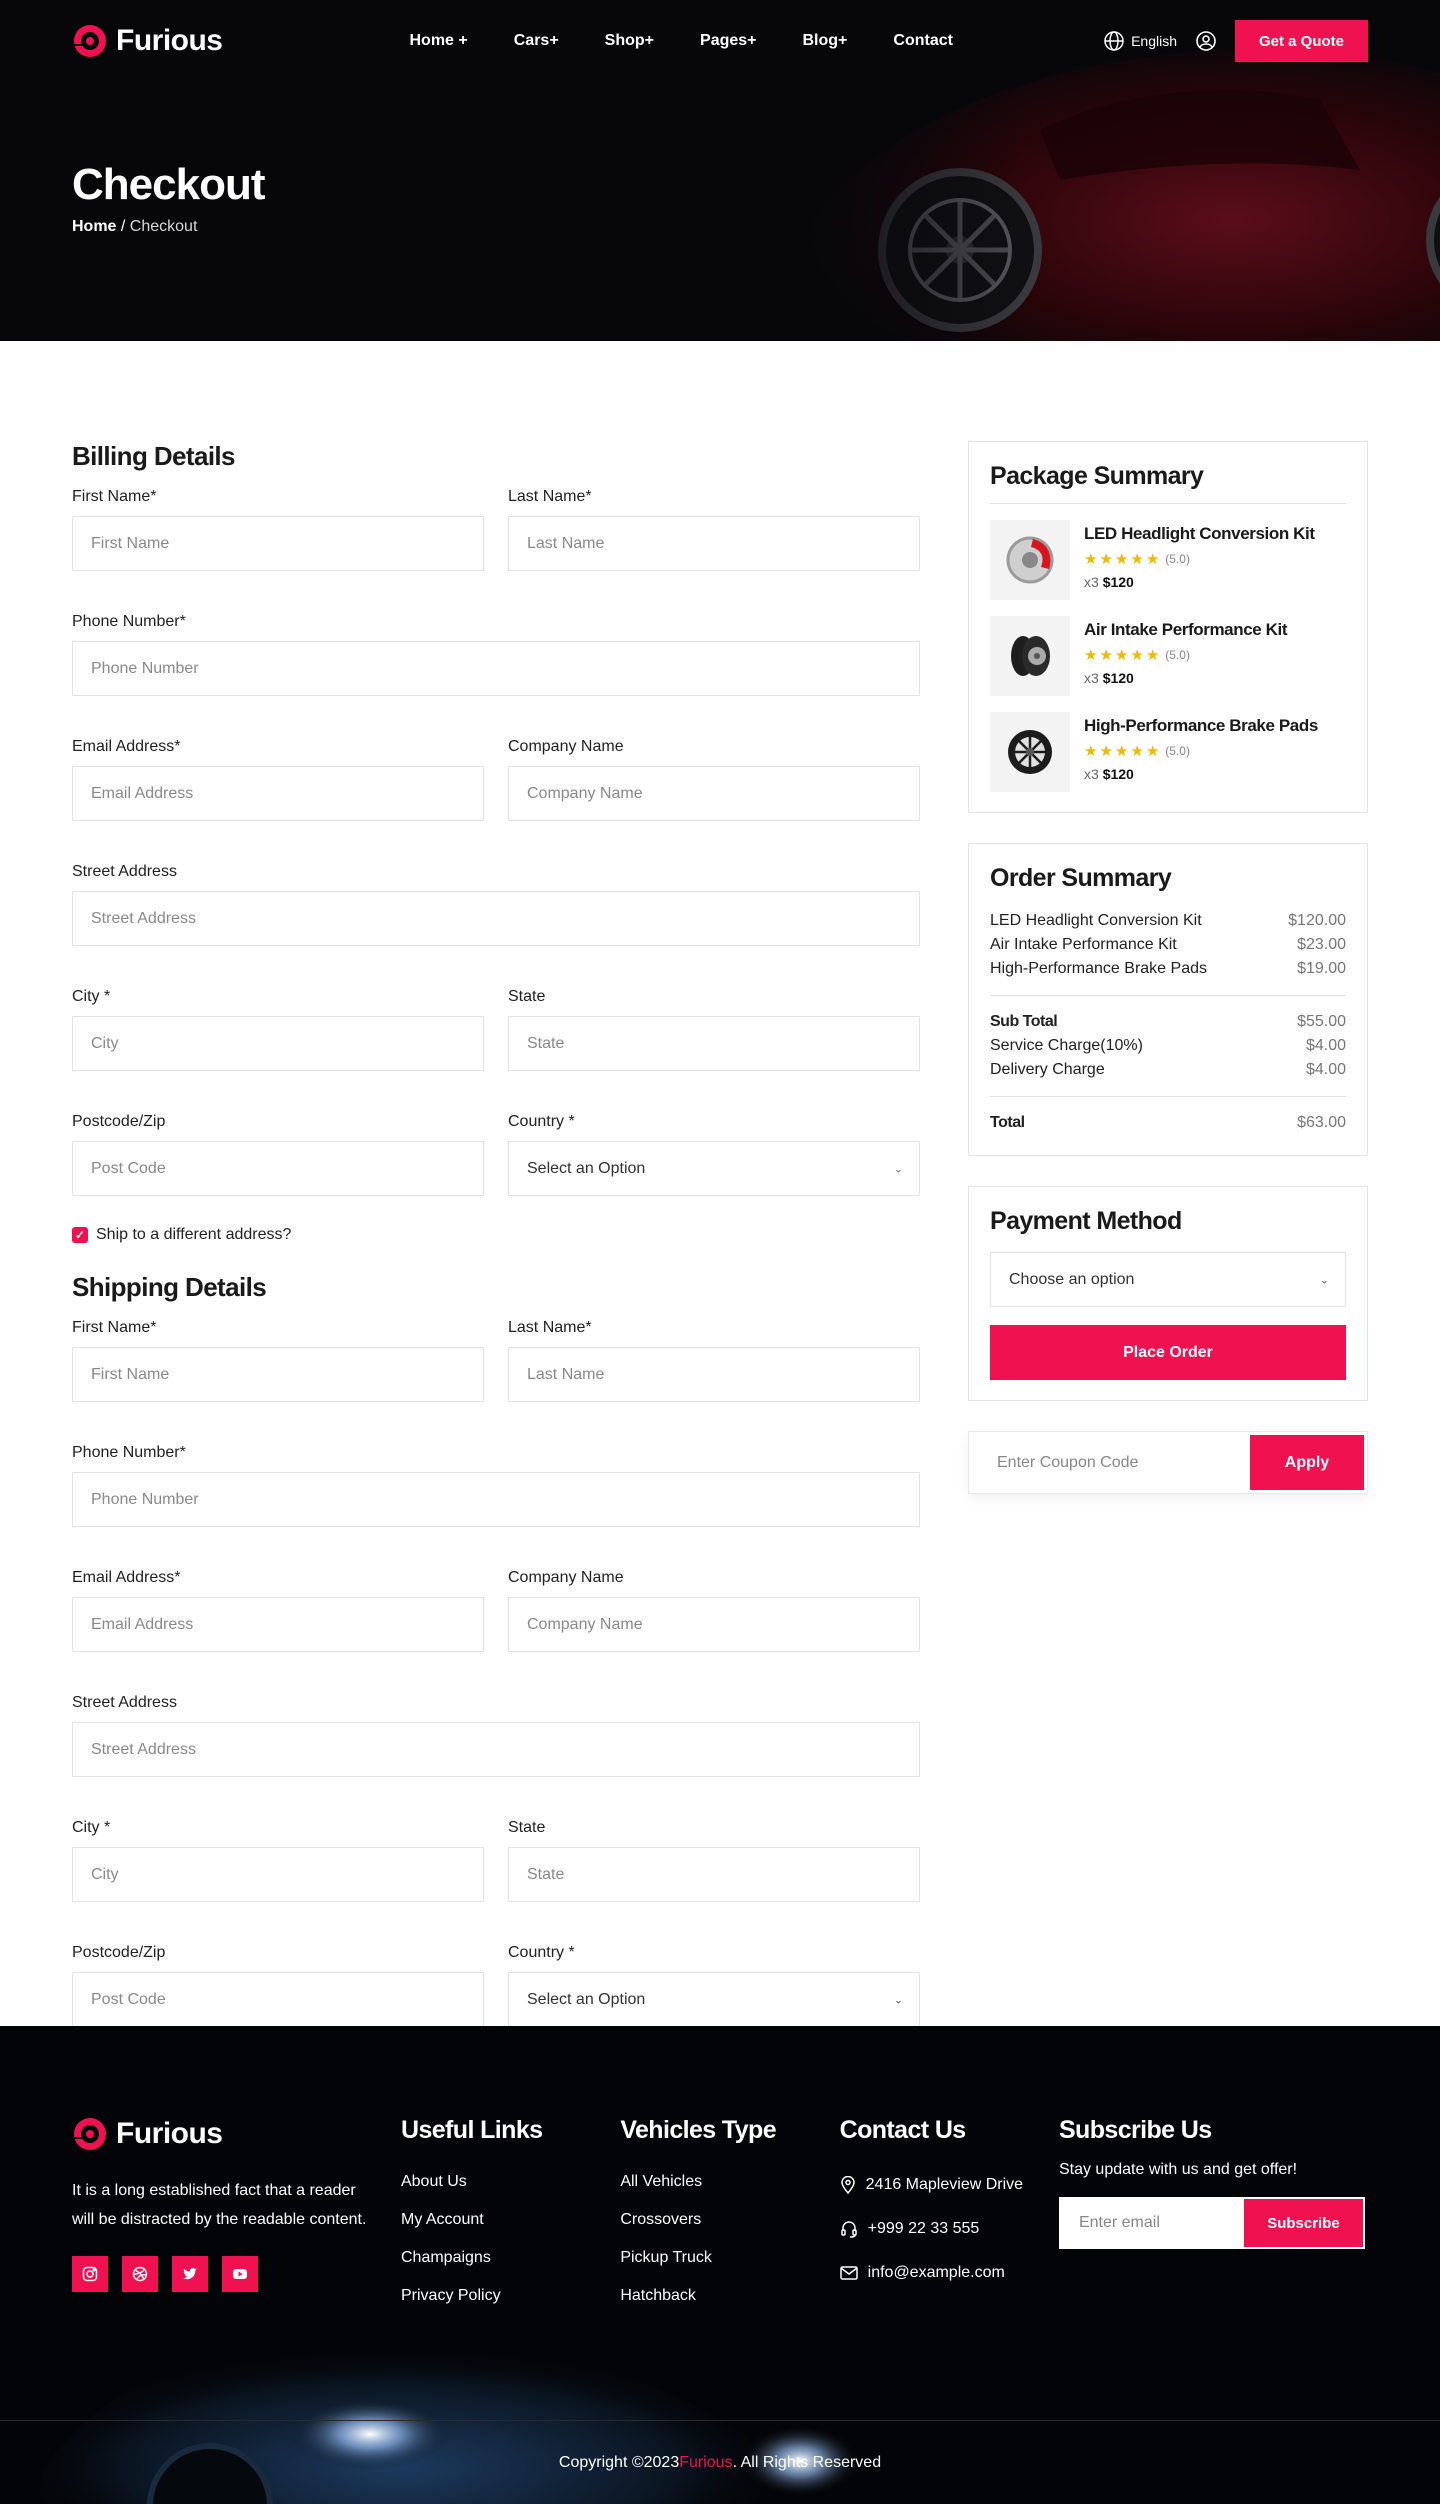  Describe the element at coordinates (714, 1999) in the screenshot. I see `shipping-country-select: Select an Option ⌄` at that location.